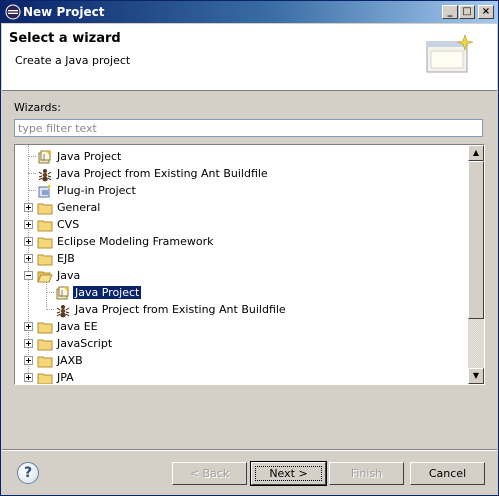 The height and width of the screenshot is (496, 499). Describe the element at coordinates (241, 258) in the screenshot. I see `tree-item: EJB` at that location.